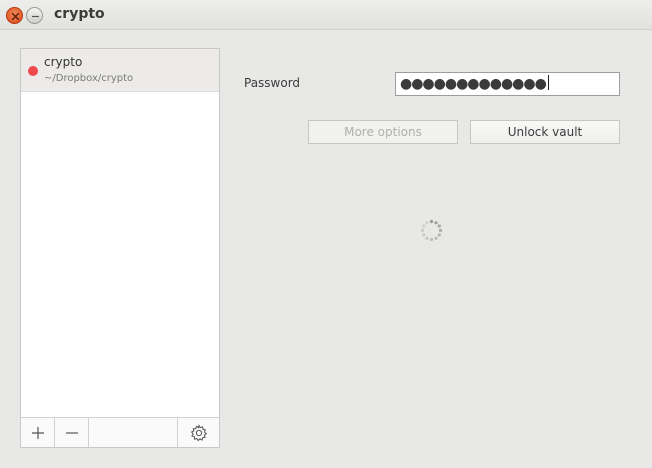 Image resolution: width=652 pixels, height=468 pixels. I want to click on close-icon, so click(15, 16).